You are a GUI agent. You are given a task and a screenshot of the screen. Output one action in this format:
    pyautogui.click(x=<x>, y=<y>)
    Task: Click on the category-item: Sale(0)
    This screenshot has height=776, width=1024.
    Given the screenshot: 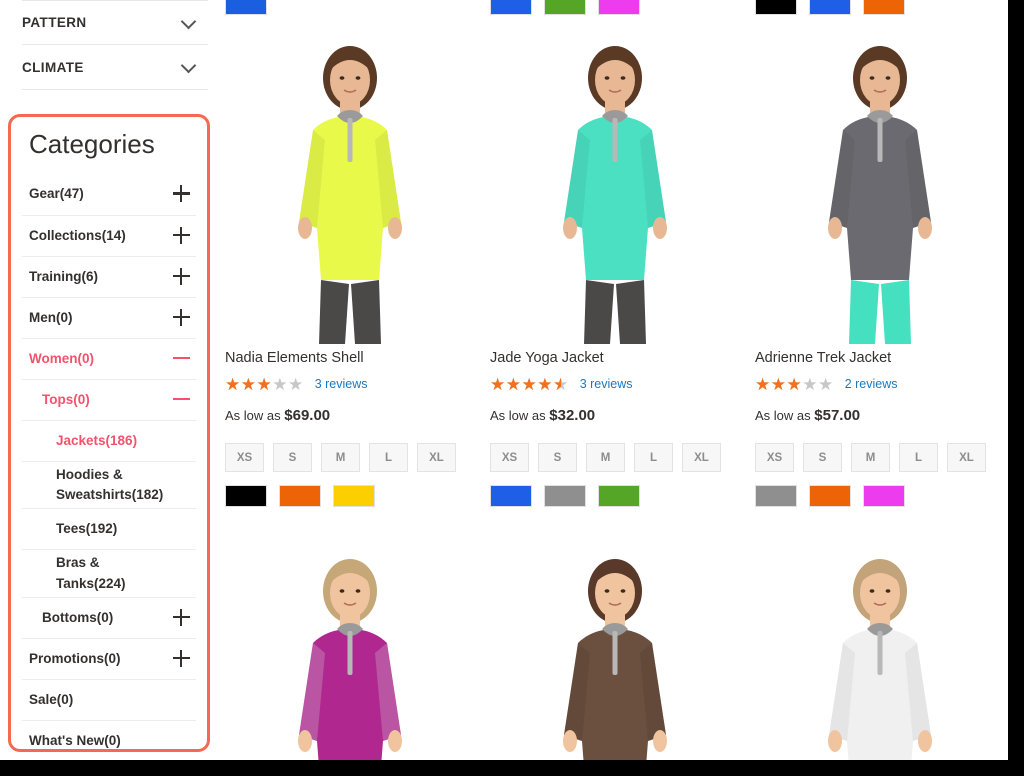 What is the action you would take?
    pyautogui.click(x=109, y=699)
    